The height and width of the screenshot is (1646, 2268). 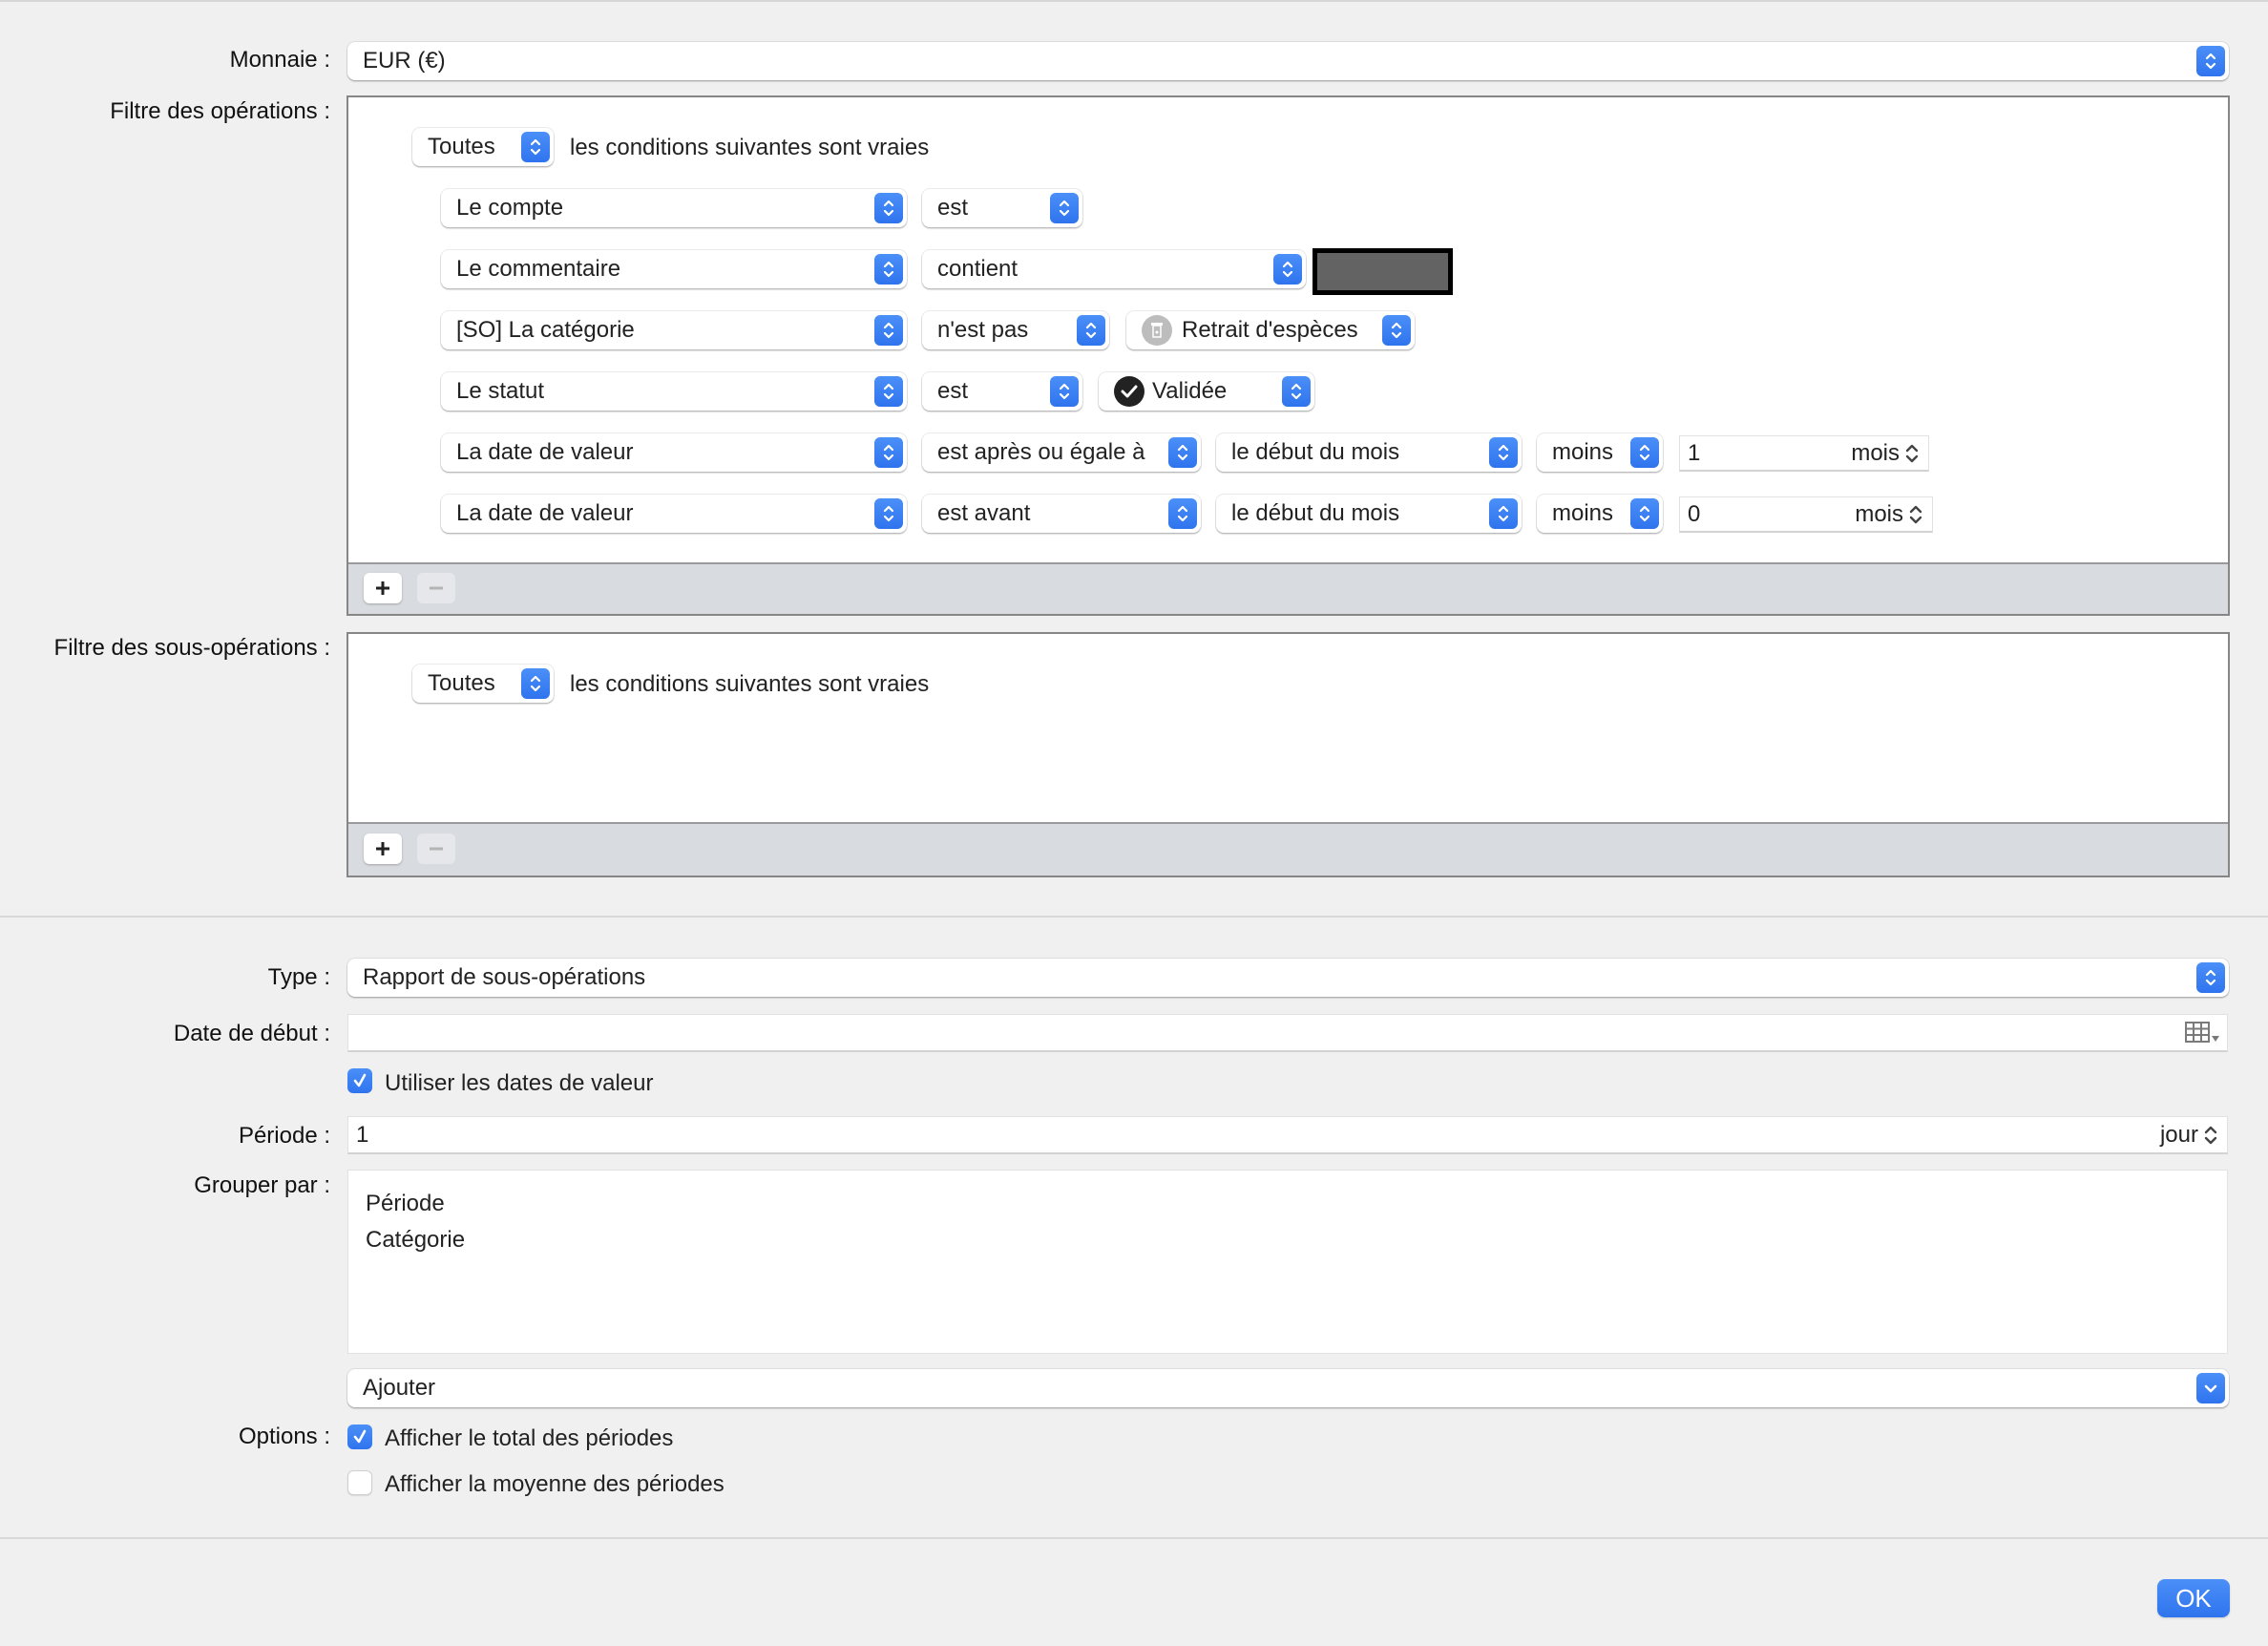 I want to click on condition-offset-value: 0, so click(x=1695, y=514).